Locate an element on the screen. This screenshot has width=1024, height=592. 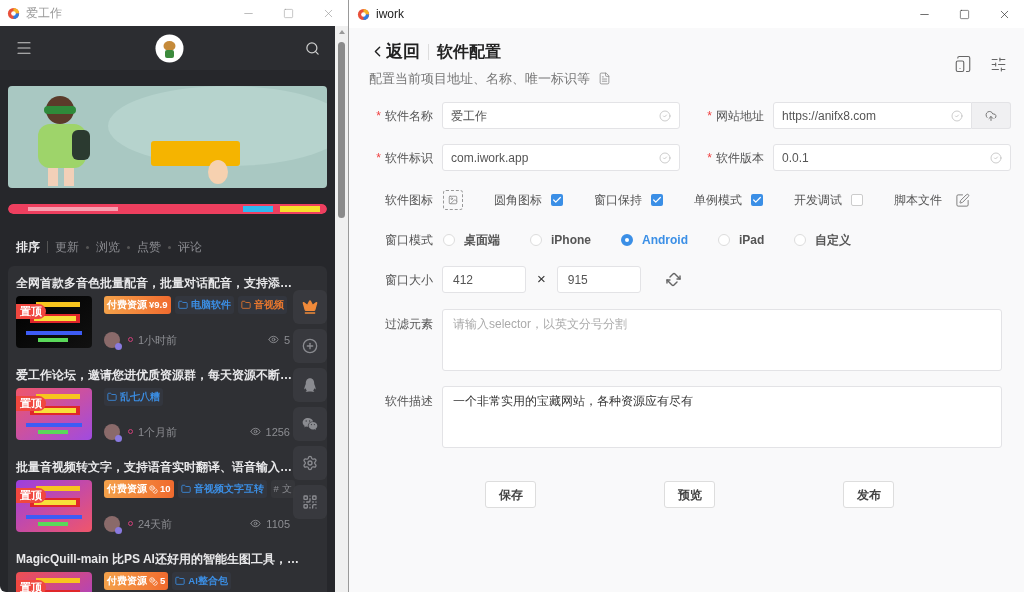
settings-sliders-icon is located at coordinates (998, 64).